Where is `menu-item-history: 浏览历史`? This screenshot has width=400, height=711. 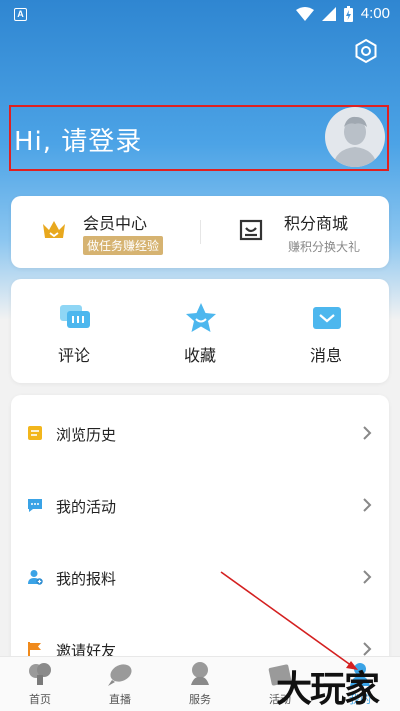 menu-item-history: 浏览历史 is located at coordinates (200, 433).